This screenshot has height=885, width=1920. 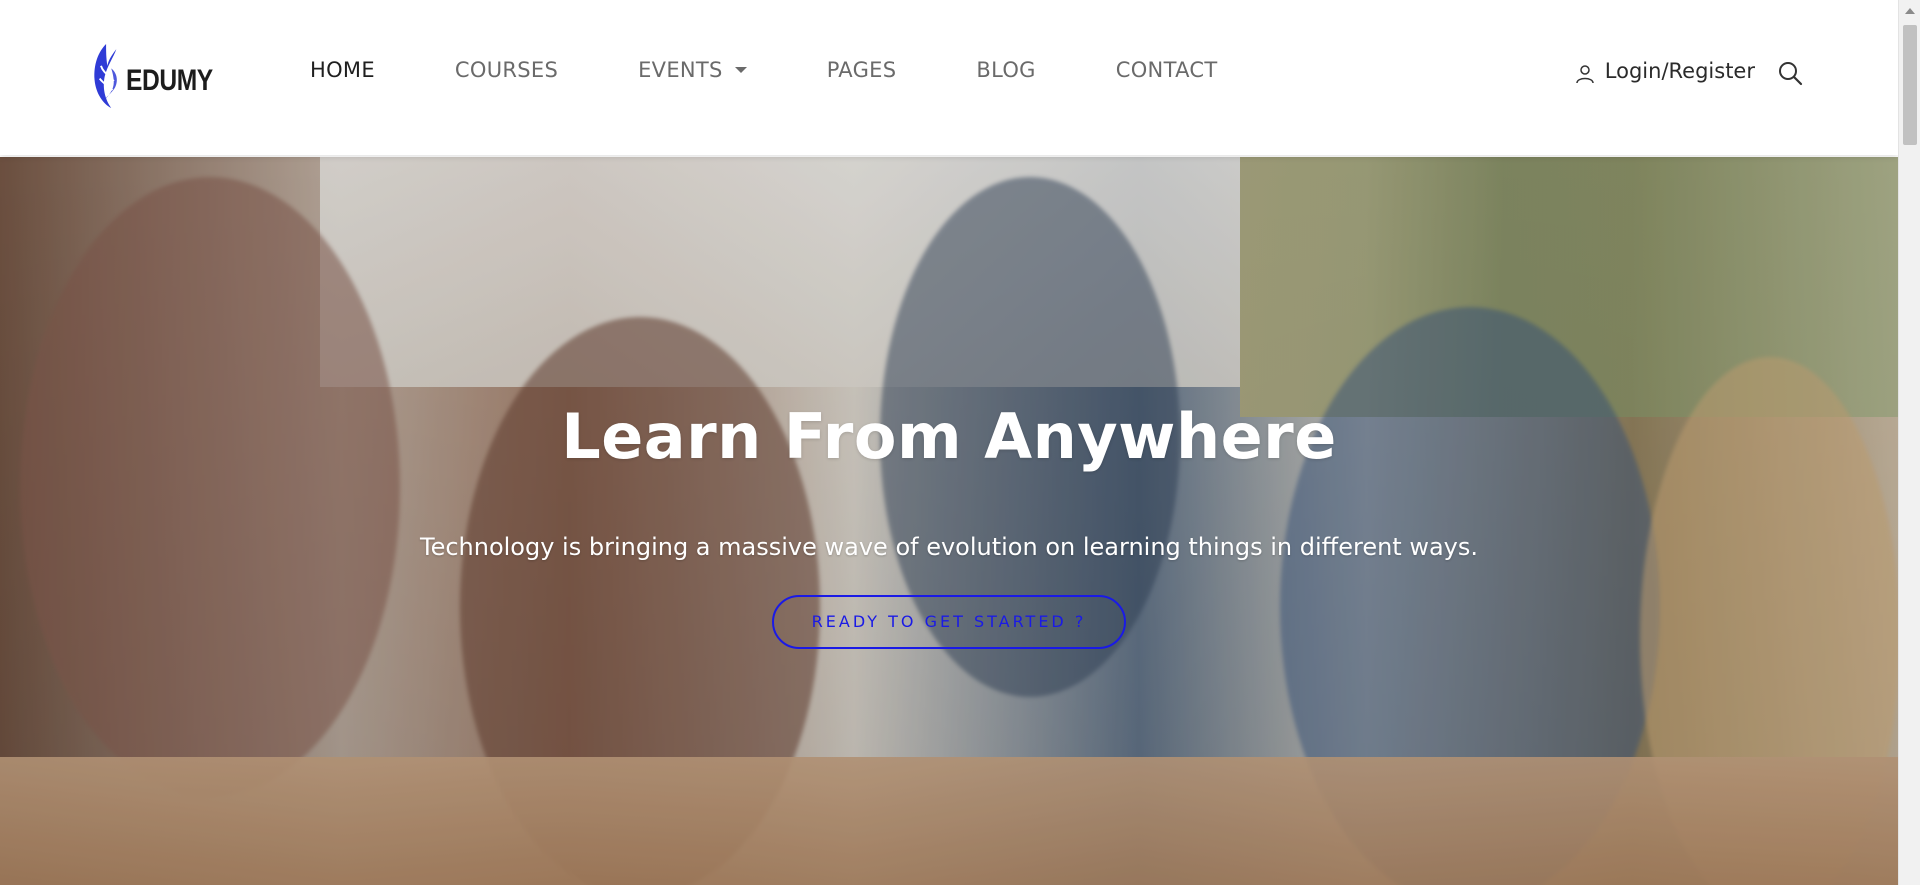 I want to click on page-scrollbar, so click(x=1909, y=442).